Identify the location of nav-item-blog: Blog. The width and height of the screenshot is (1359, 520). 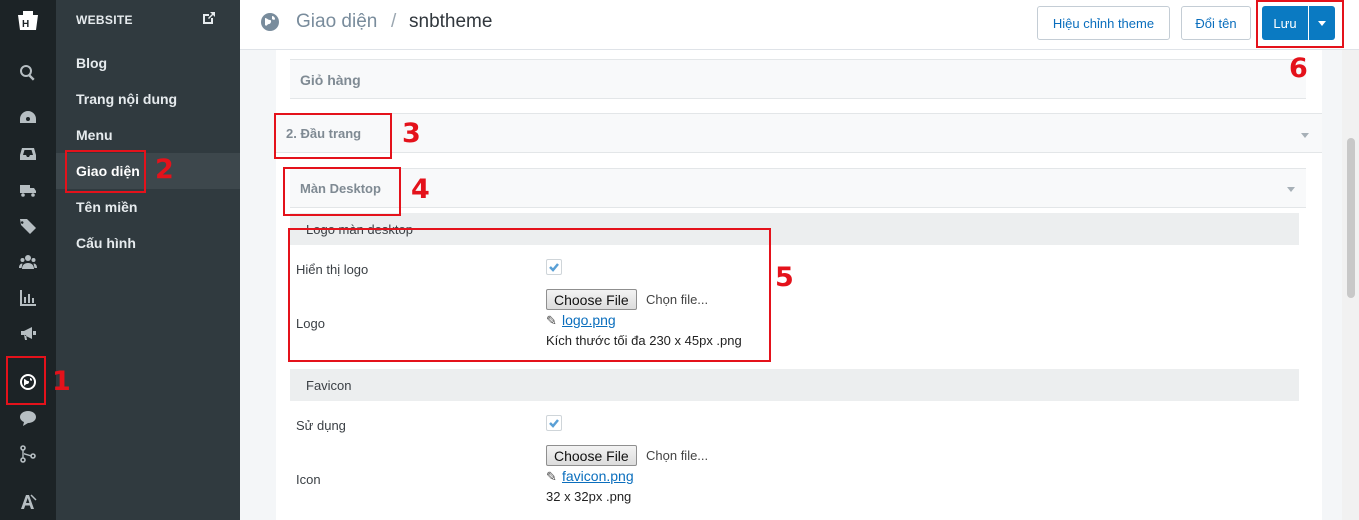
(148, 63).